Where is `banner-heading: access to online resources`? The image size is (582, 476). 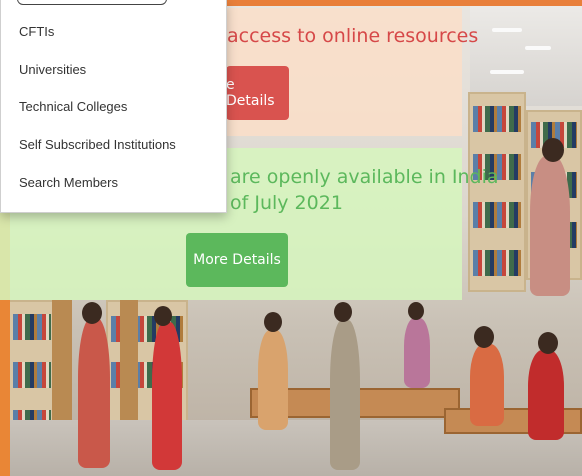 banner-heading: access to online resources is located at coordinates (353, 36).